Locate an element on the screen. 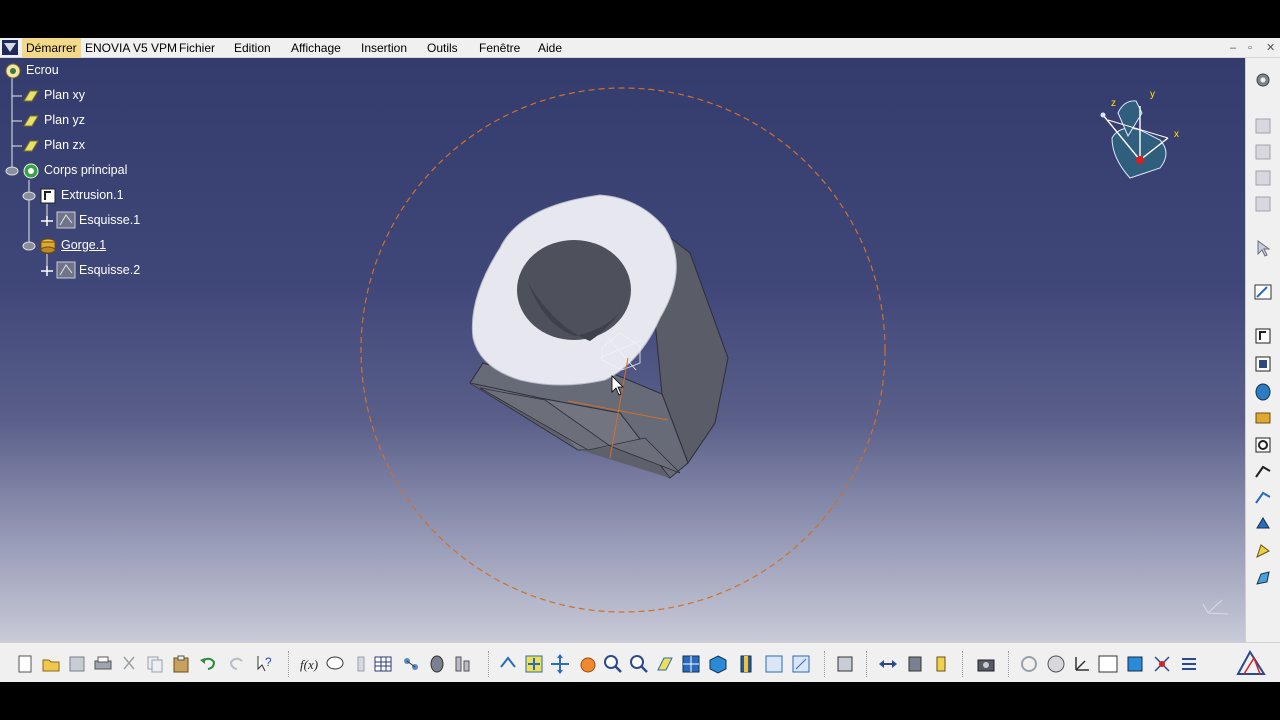 This screenshot has width=1280, height=720. zoom-in-icon is located at coordinates (613, 664).